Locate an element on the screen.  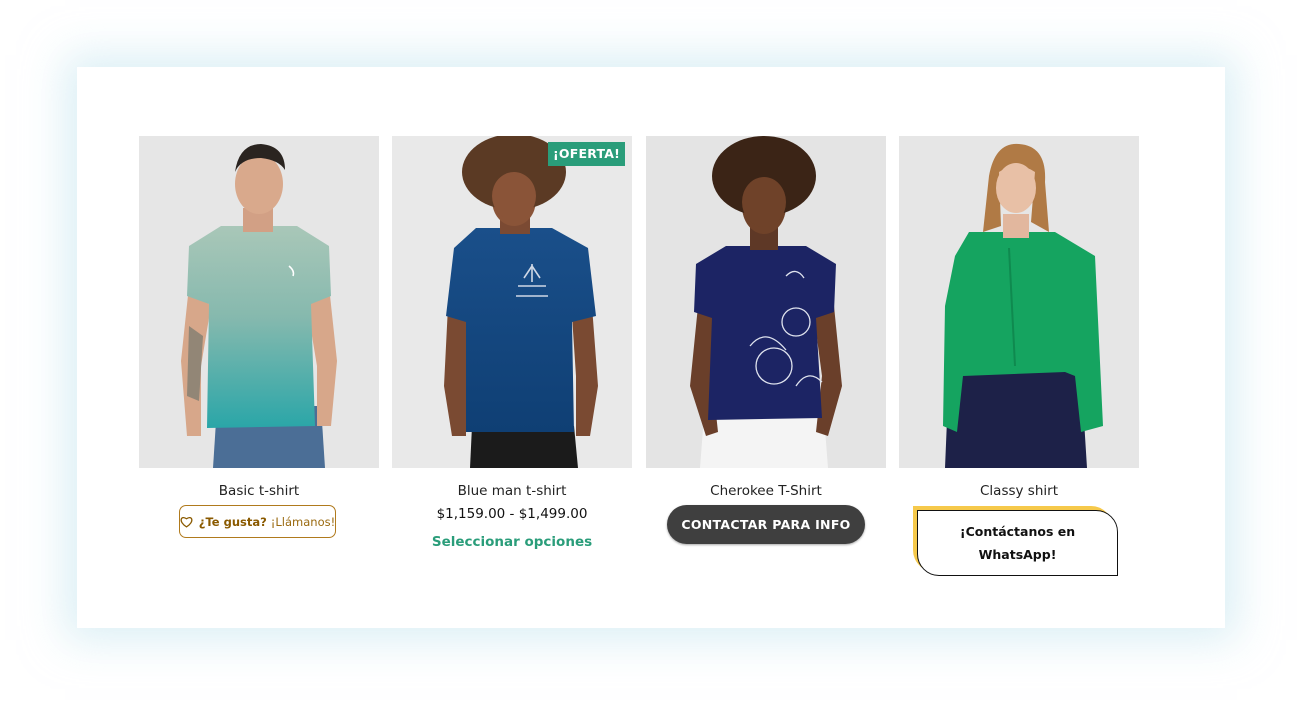
heart-outline-icon is located at coordinates (186, 522).